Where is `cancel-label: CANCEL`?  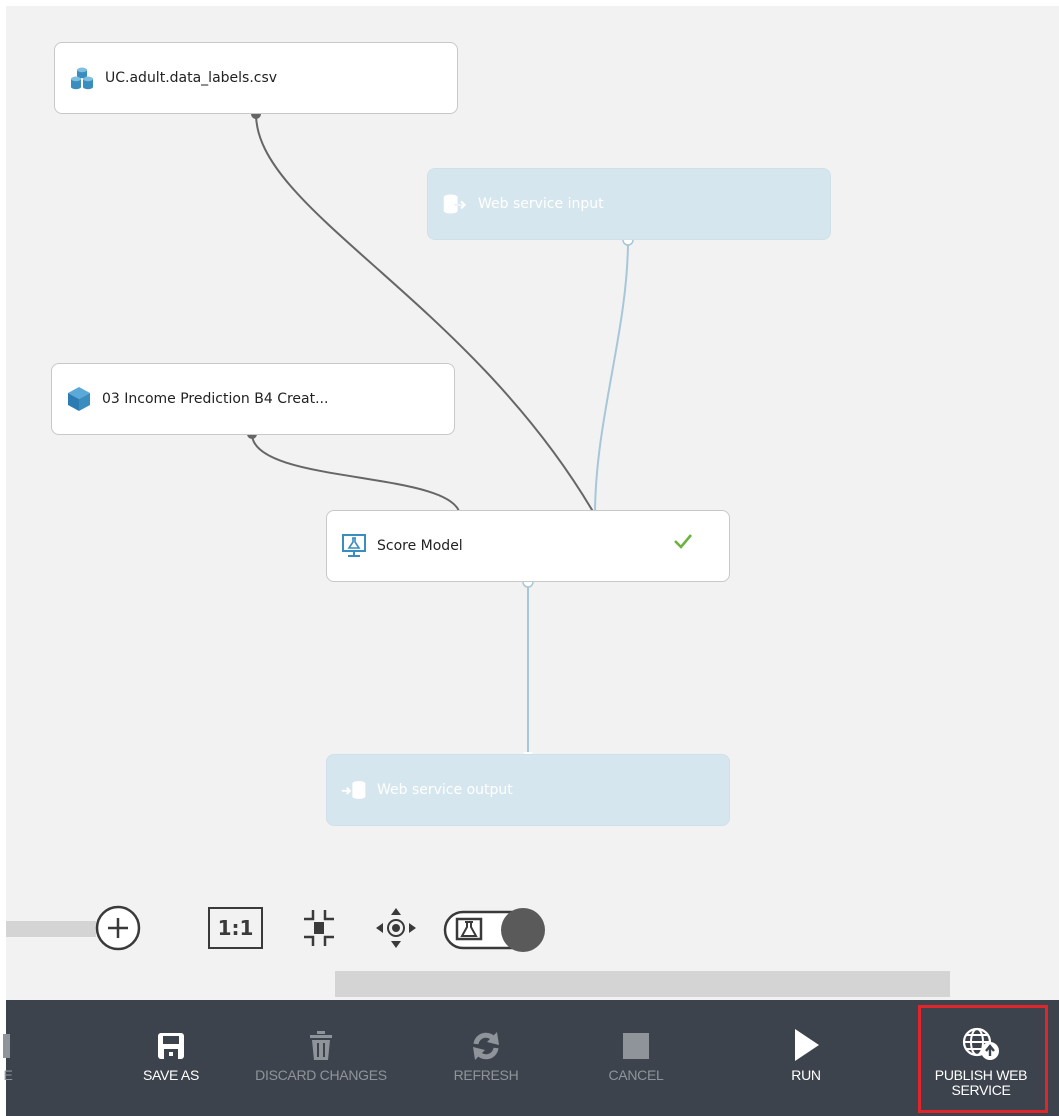
cancel-label: CANCEL is located at coordinates (636, 1075).